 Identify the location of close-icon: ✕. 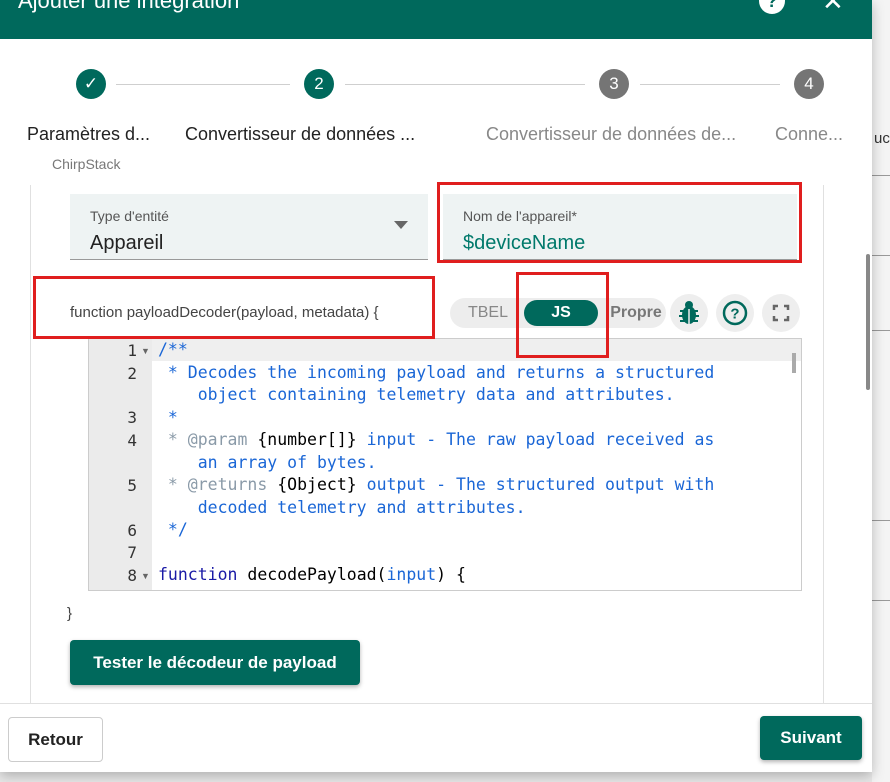
(833, 8).